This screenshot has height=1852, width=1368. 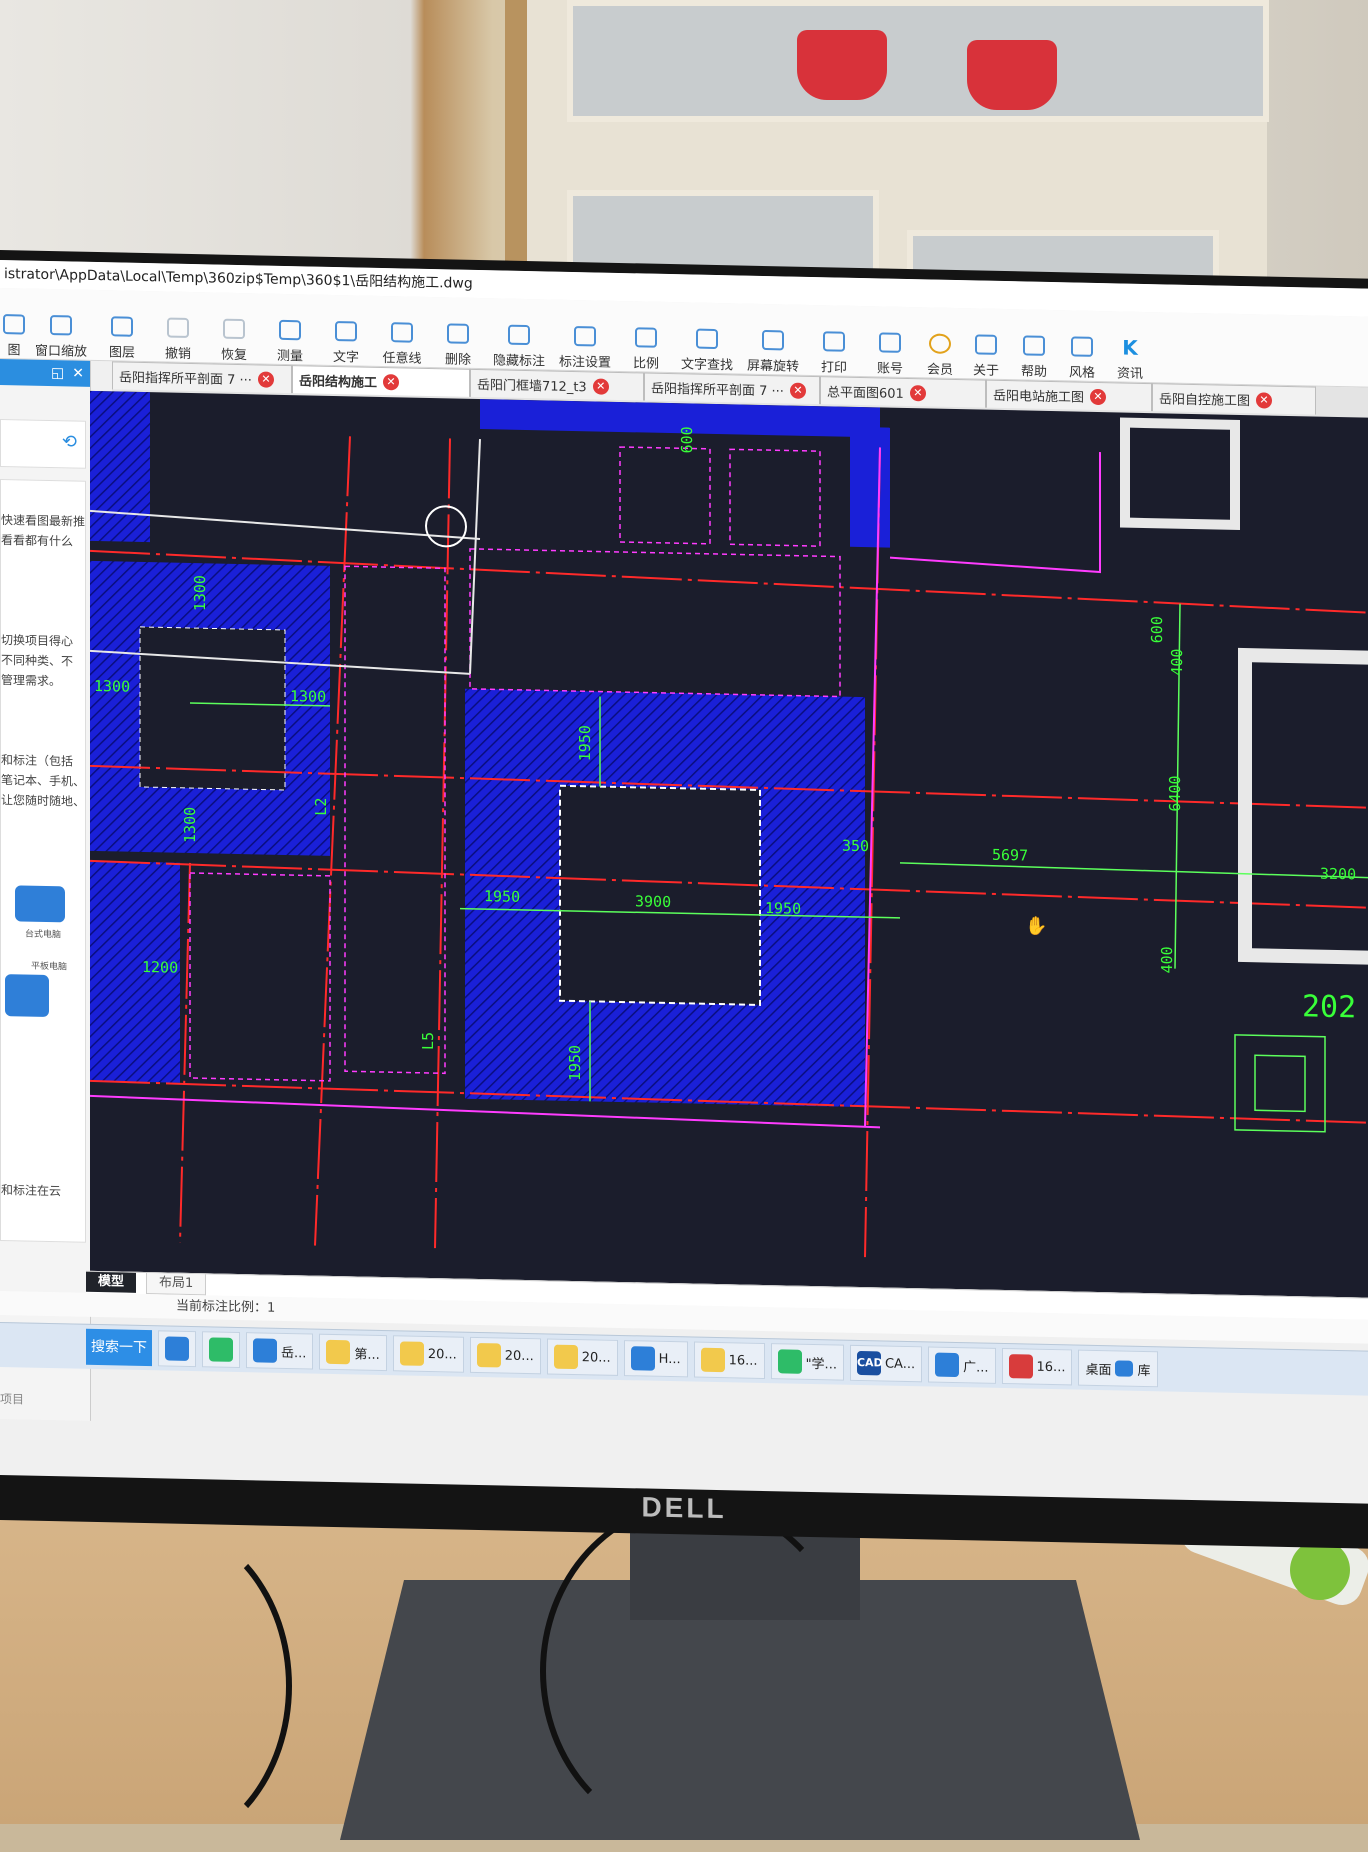 I want to click on style-icon, so click(x=1082, y=346).